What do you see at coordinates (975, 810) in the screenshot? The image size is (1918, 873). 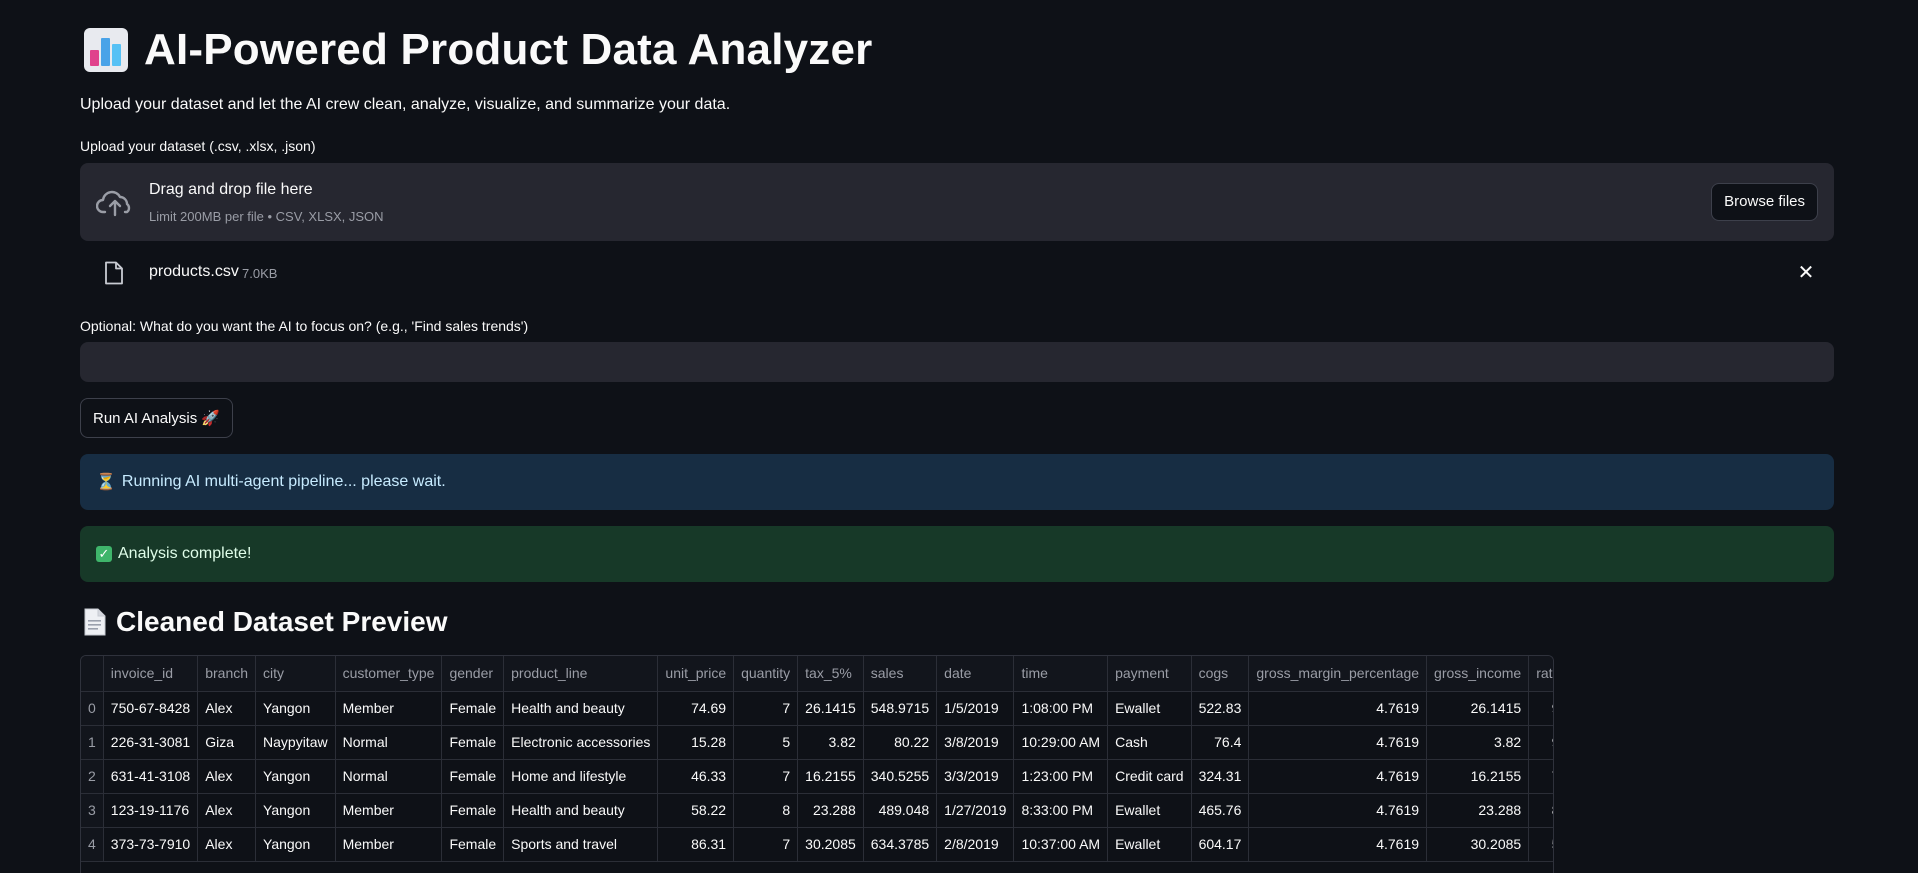 I see `table-cell: 1/27/2019` at bounding box center [975, 810].